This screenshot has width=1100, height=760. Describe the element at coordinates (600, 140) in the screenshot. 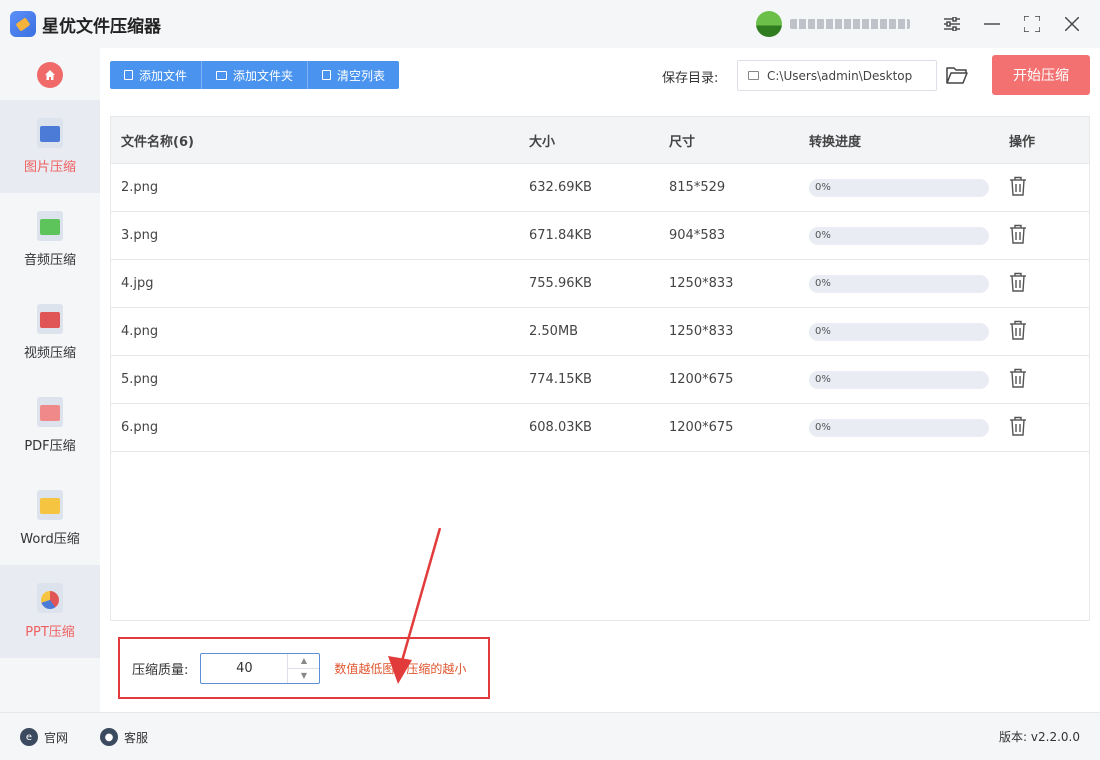

I see `table-header: 文件名称(6) 大小 尺寸 转换进度 操作` at that location.